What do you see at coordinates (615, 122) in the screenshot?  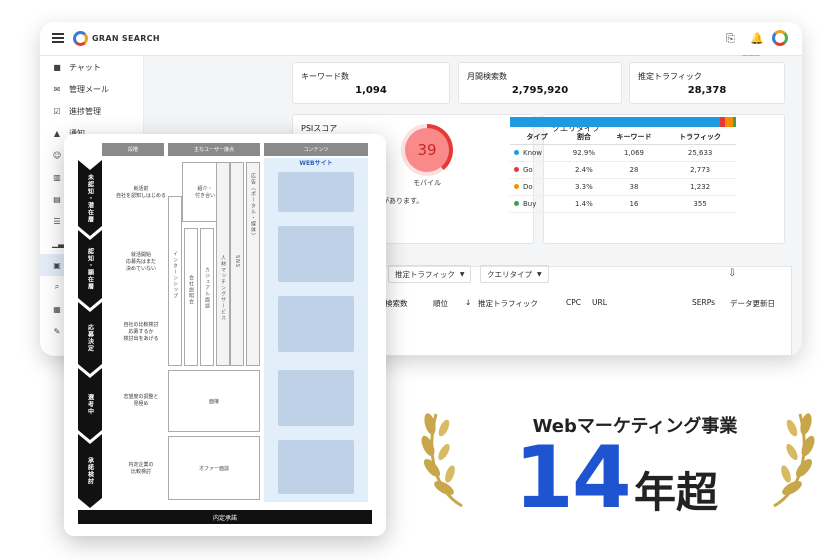 I see `query-bar-know` at bounding box center [615, 122].